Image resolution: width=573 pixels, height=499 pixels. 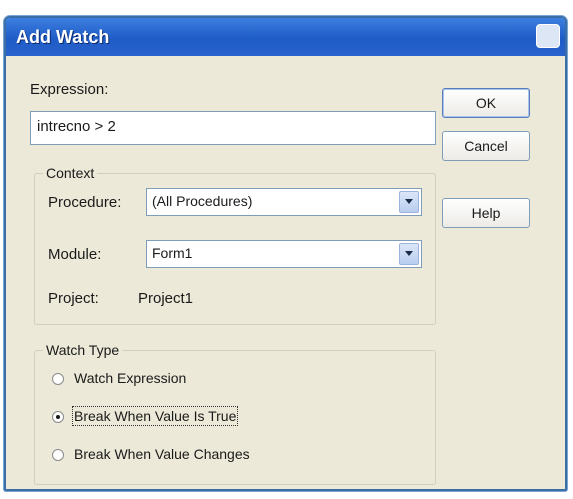 What do you see at coordinates (130, 378) in the screenshot?
I see `radio-label: Watch Expression` at bounding box center [130, 378].